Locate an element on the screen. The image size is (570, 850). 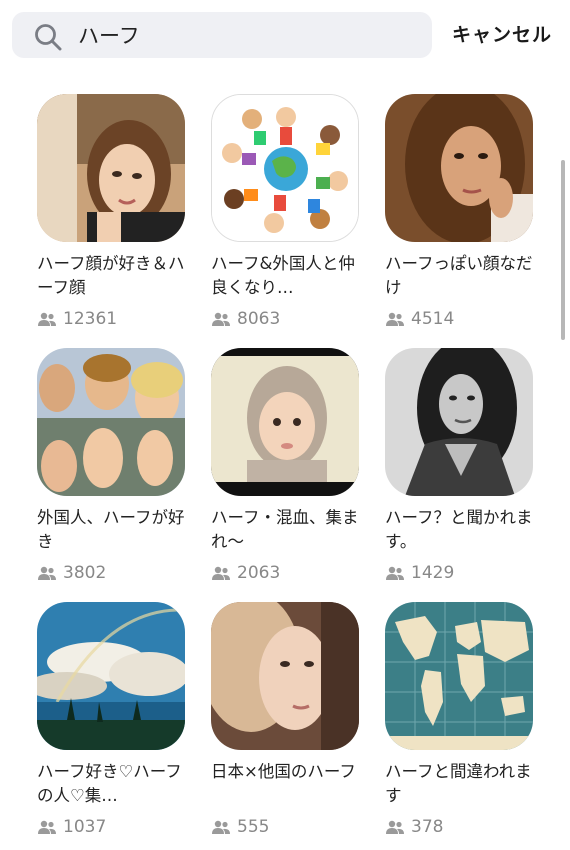
group-title: 日本×他国のハーフ is located at coordinates (283, 771).